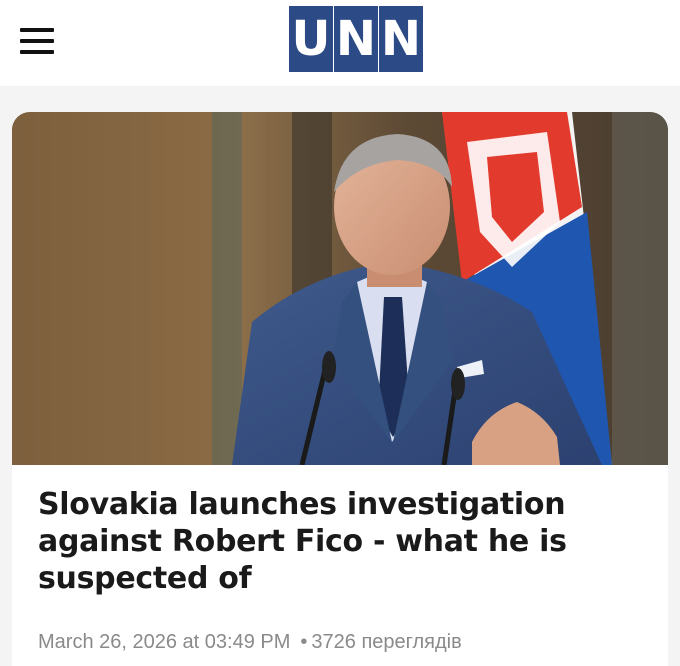 Image resolution: width=680 pixels, height=666 pixels. I want to click on menu-icon, so click(37, 42).